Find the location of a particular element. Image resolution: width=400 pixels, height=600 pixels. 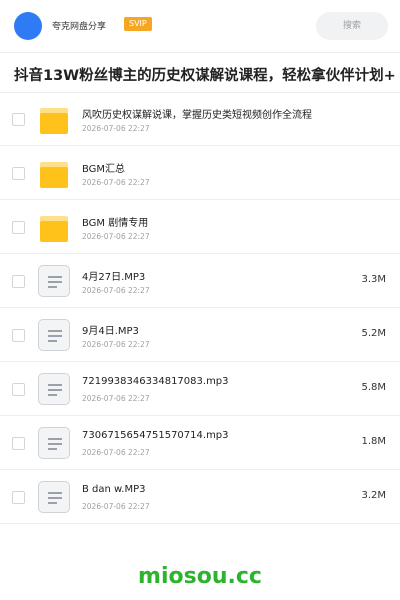

header: 夸克网盘分享 SVIP 搜索 is located at coordinates (200, 26).